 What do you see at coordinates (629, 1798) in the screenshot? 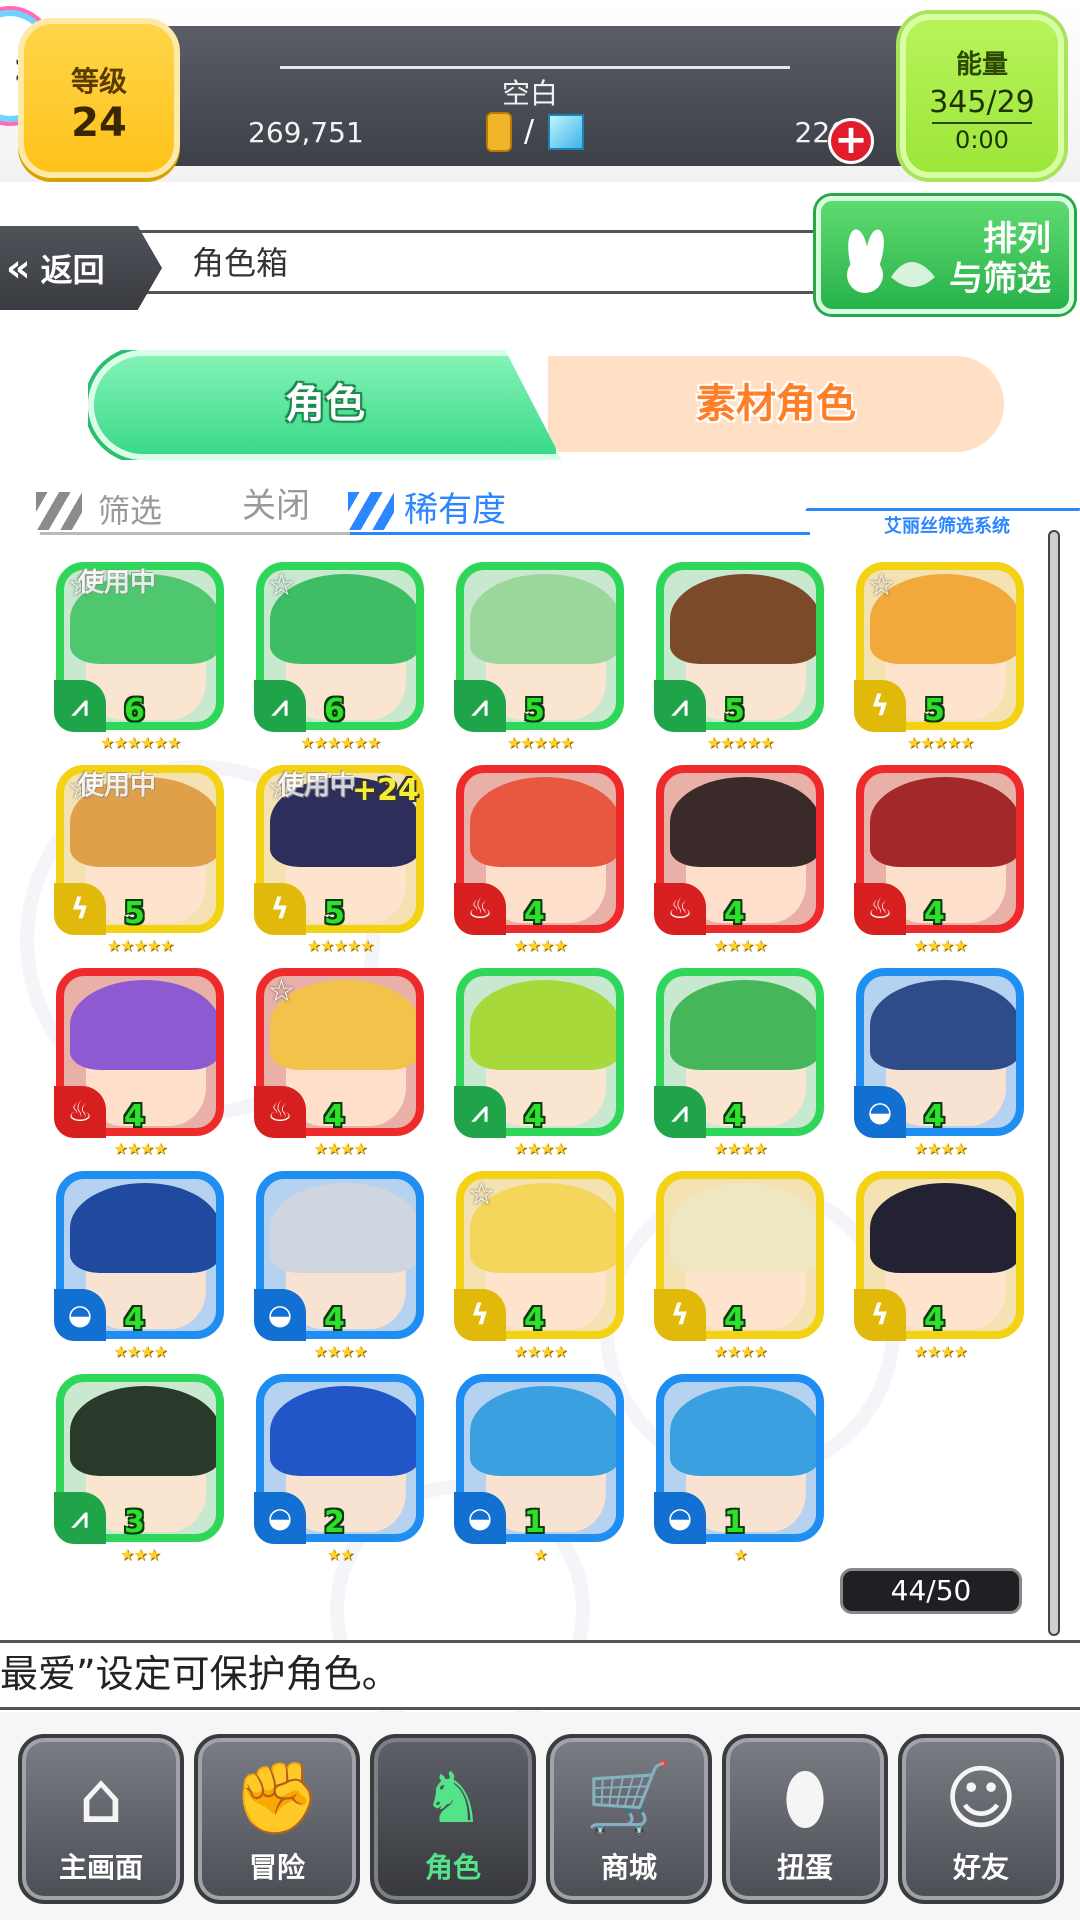
I see `cart-icon: 🛒` at bounding box center [629, 1798].